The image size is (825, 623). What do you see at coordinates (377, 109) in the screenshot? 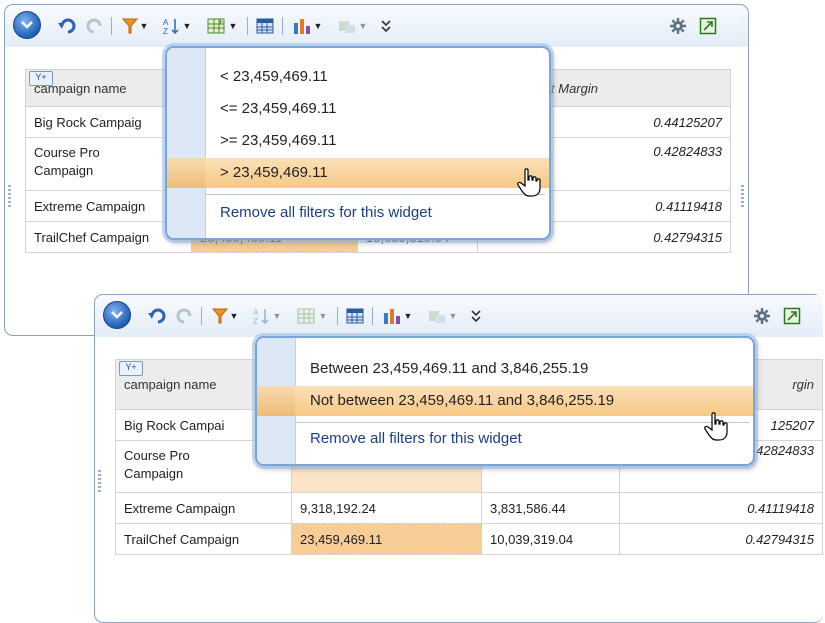
I see `menu-item-less-or-equal: <= 23,459,469.11` at bounding box center [377, 109].